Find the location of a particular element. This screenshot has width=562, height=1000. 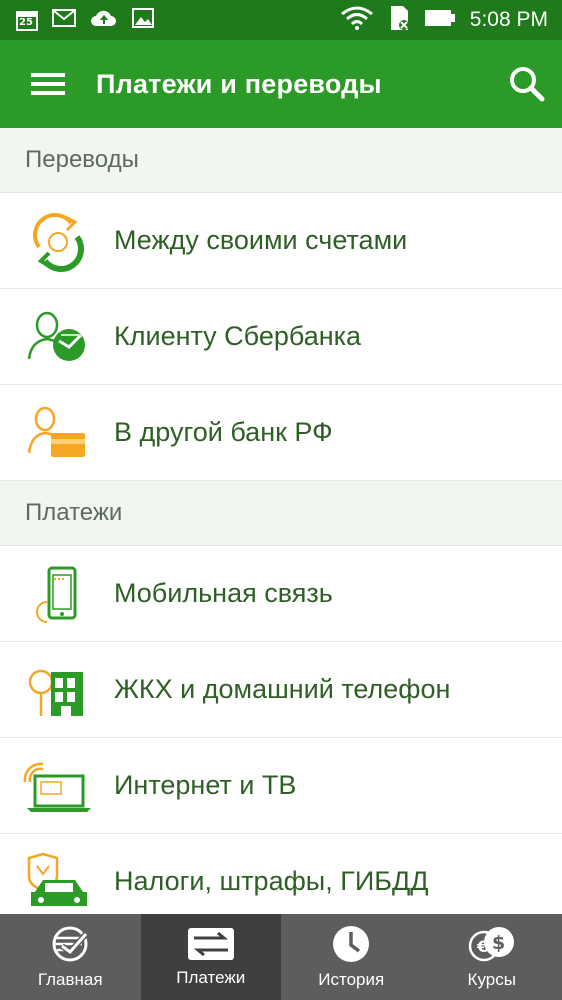

nav-label: Курсы is located at coordinates (491, 979).